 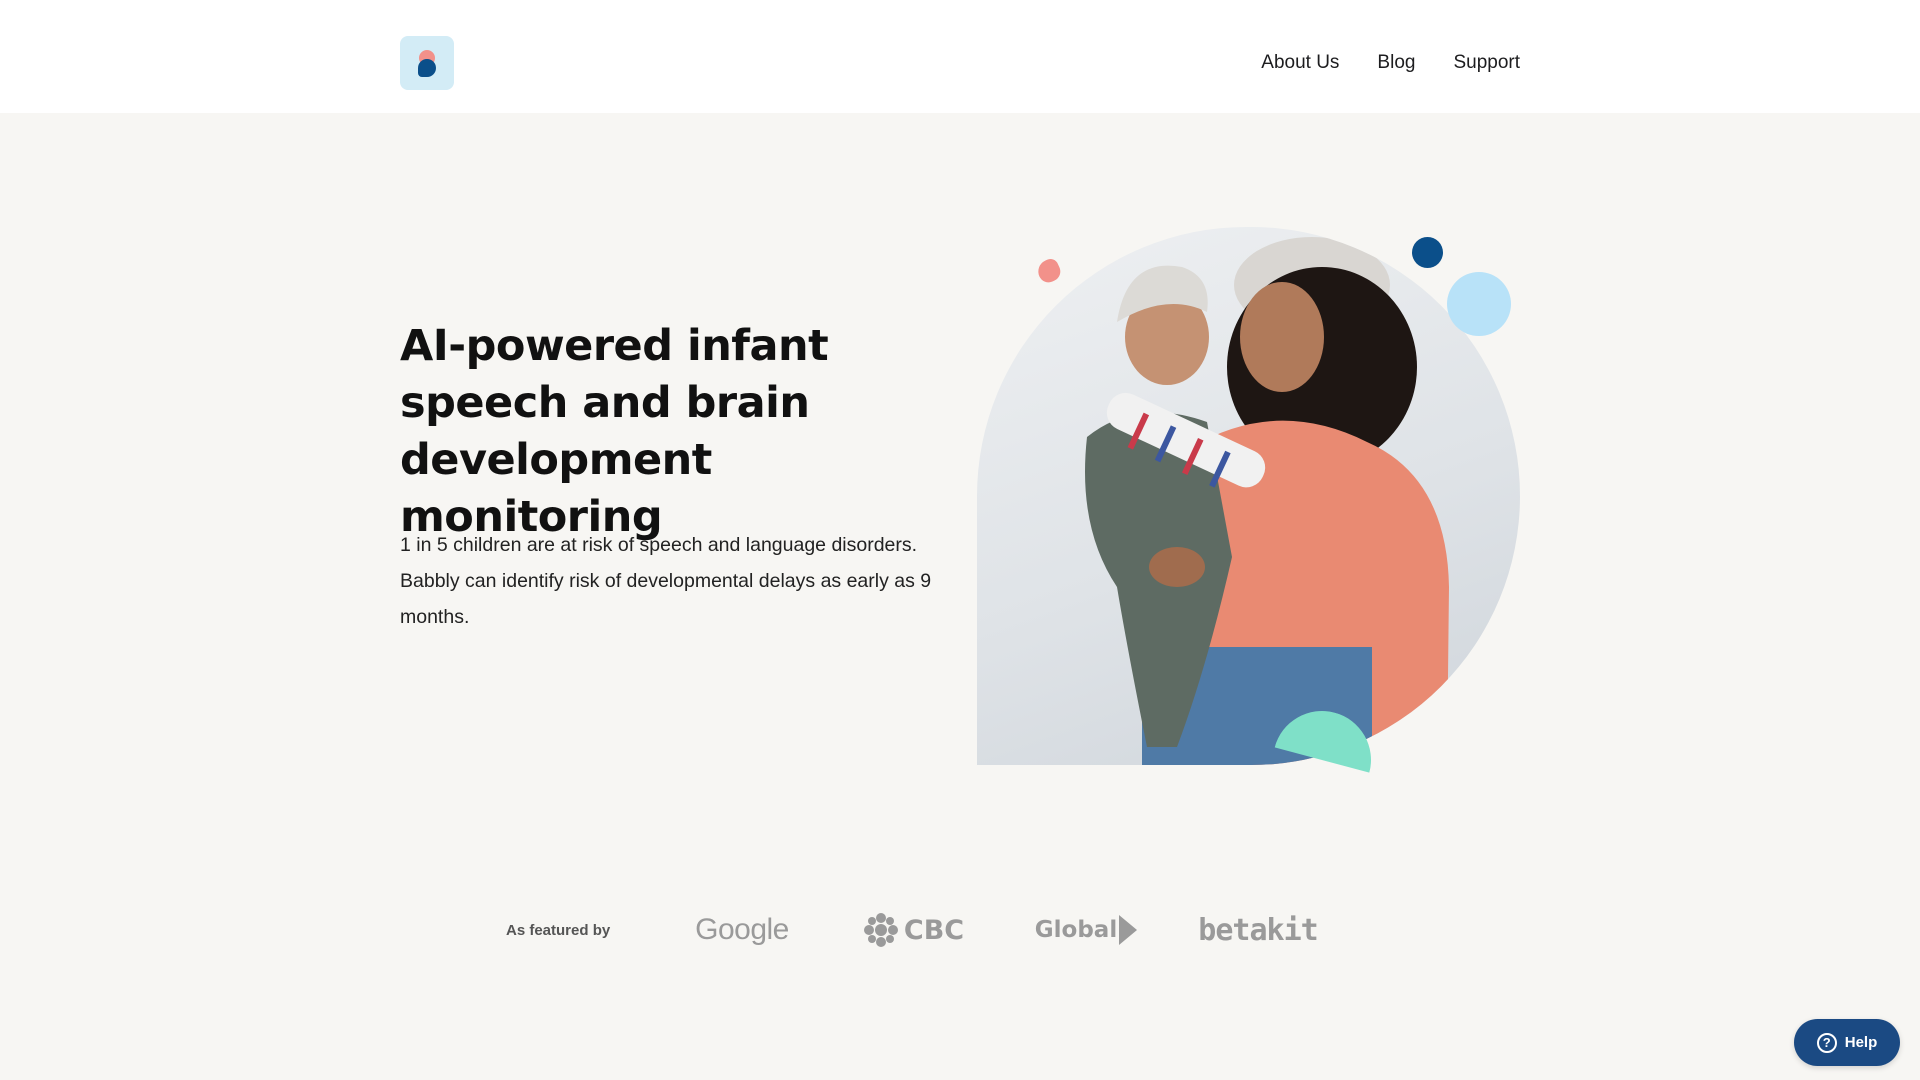 I want to click on hero-photo-mother-and-baby, so click(x=1248, y=496).